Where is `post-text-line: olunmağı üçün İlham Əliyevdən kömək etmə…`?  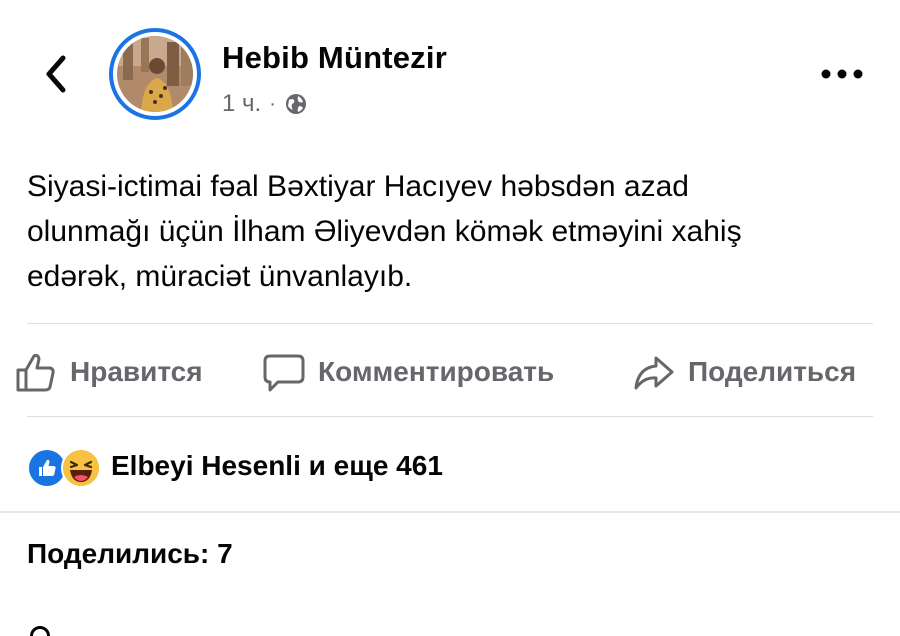 post-text-line: olunmağı üçün İlham Əliyevdən kömək etmə… is located at coordinates (384, 231).